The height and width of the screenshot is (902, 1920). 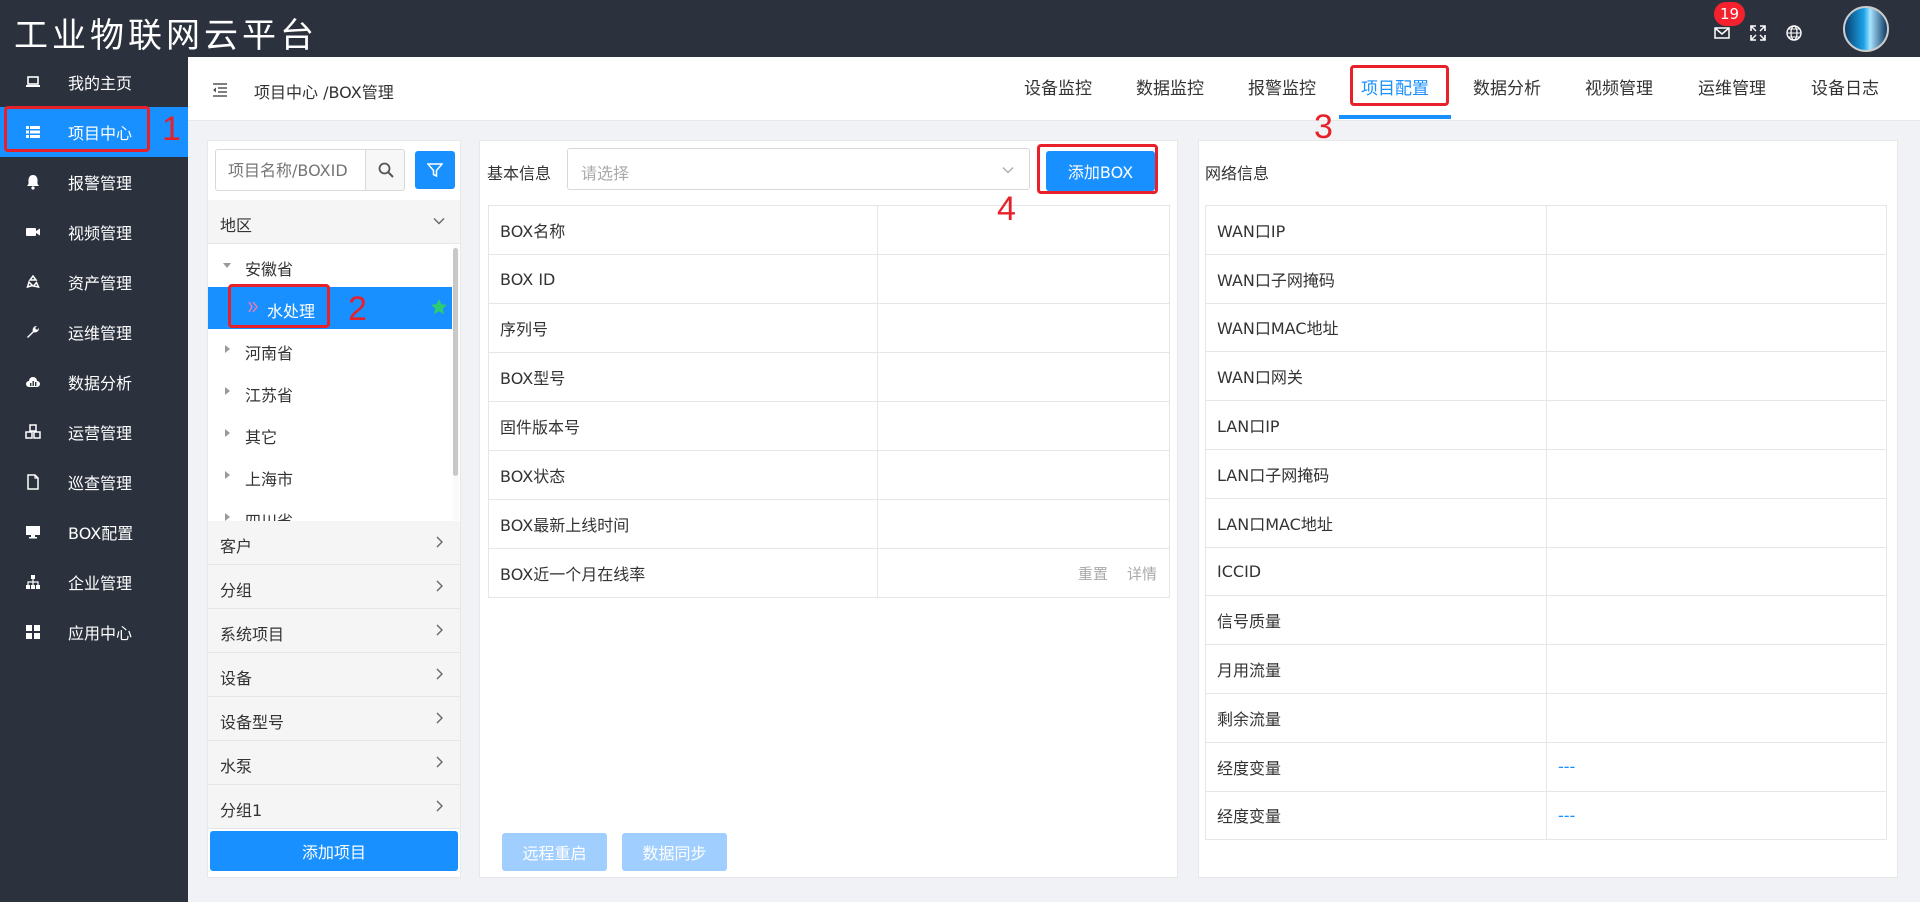 What do you see at coordinates (94, 632) in the screenshot?
I see `sidebar-item-app-center: 应用中心` at bounding box center [94, 632].